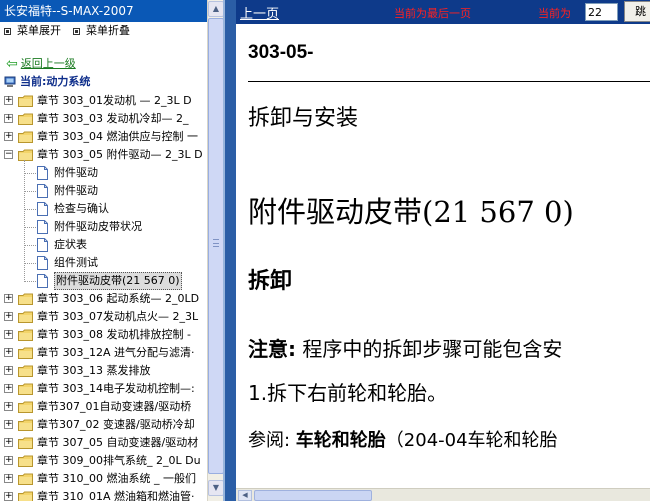 The width and height of the screenshot is (650, 501). Describe the element at coordinates (341, 440) in the screenshot. I see `ref-link: 车轮和轮胎` at that location.